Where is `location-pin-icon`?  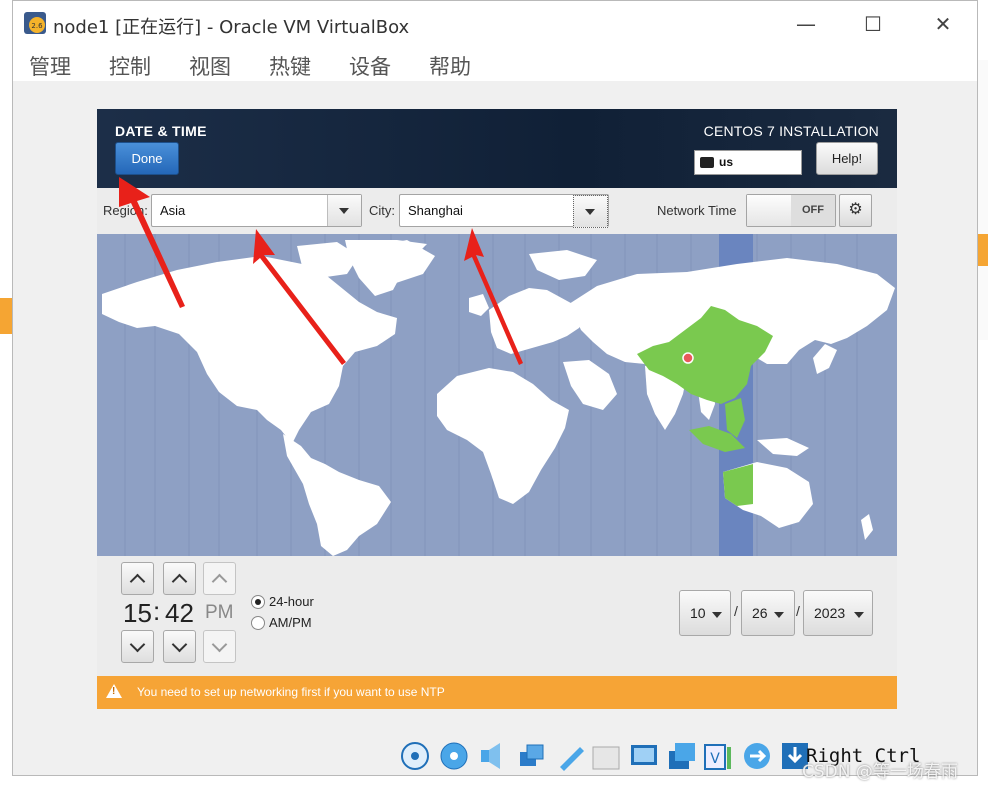
location-pin-icon is located at coordinates (688, 358).